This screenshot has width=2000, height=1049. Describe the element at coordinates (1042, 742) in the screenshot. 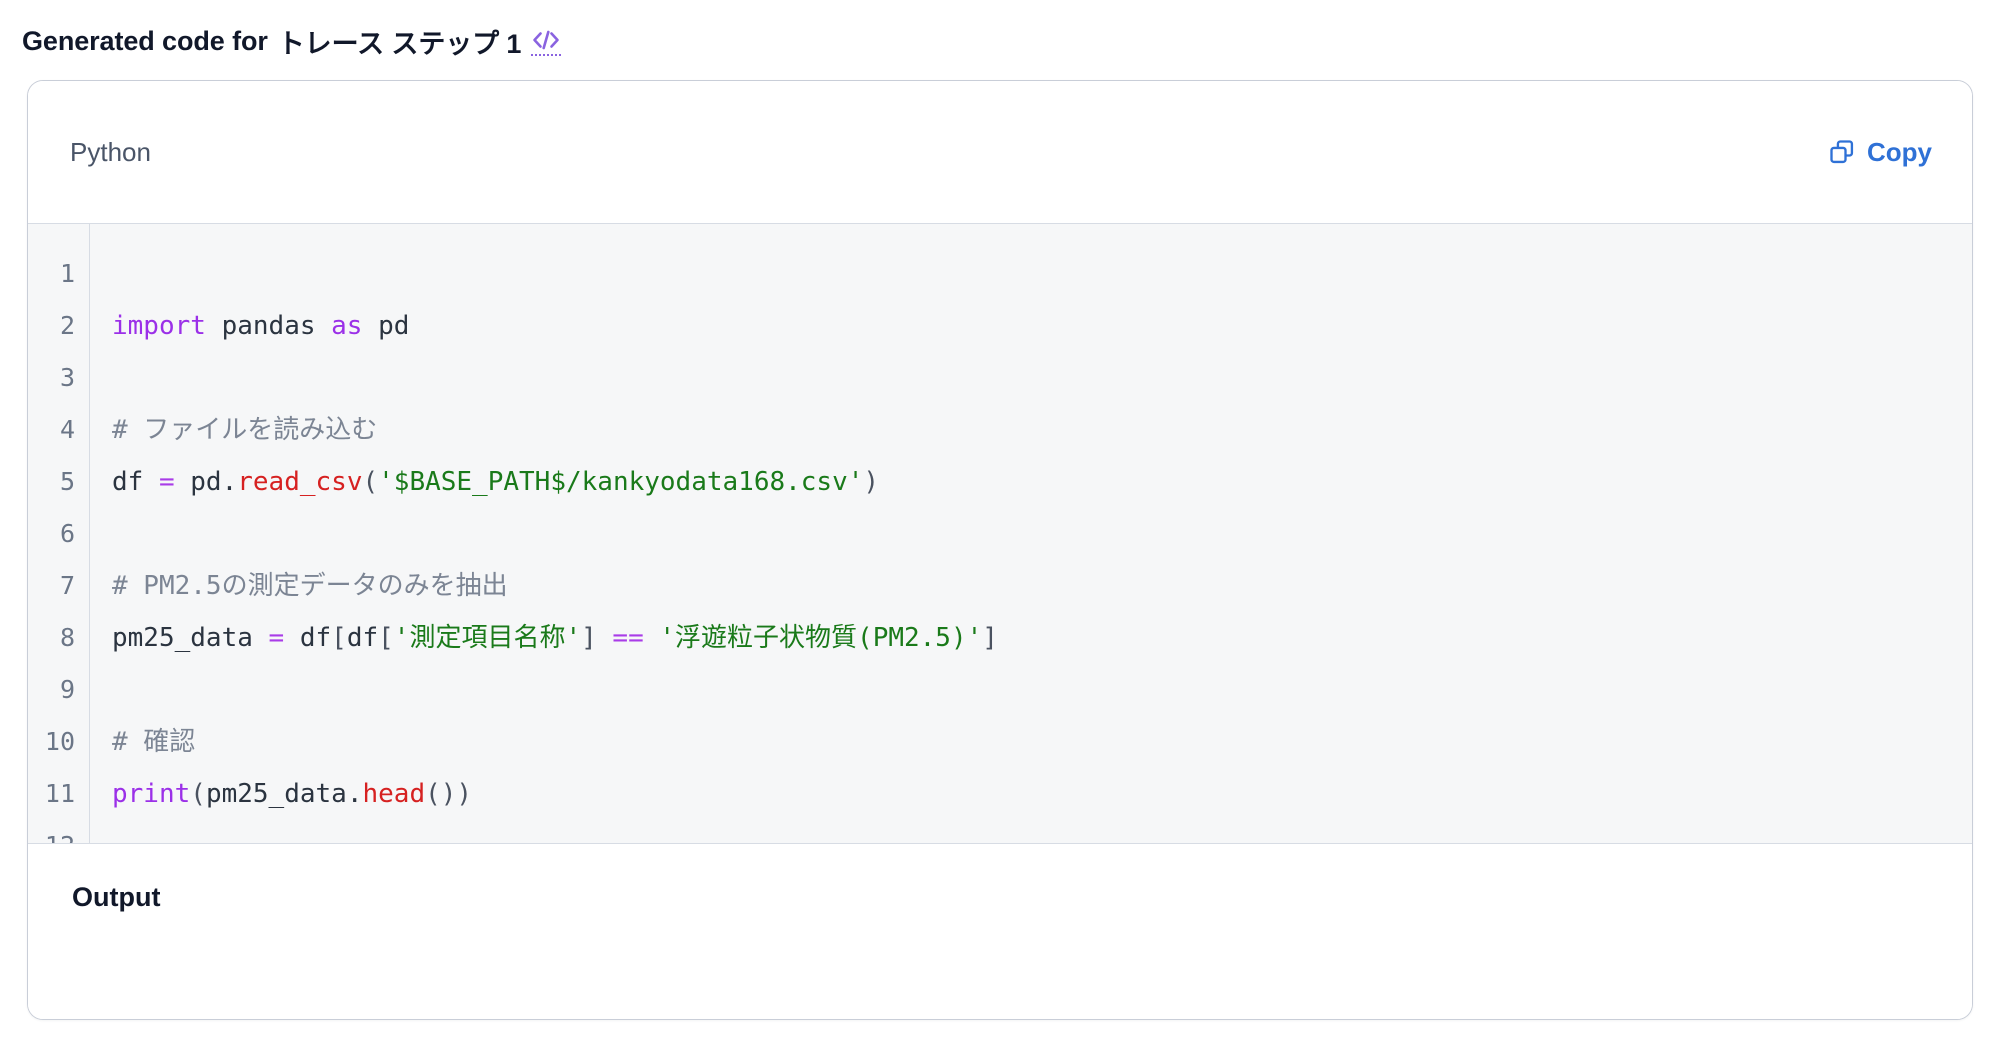

I see `code-line: # 確認` at that location.